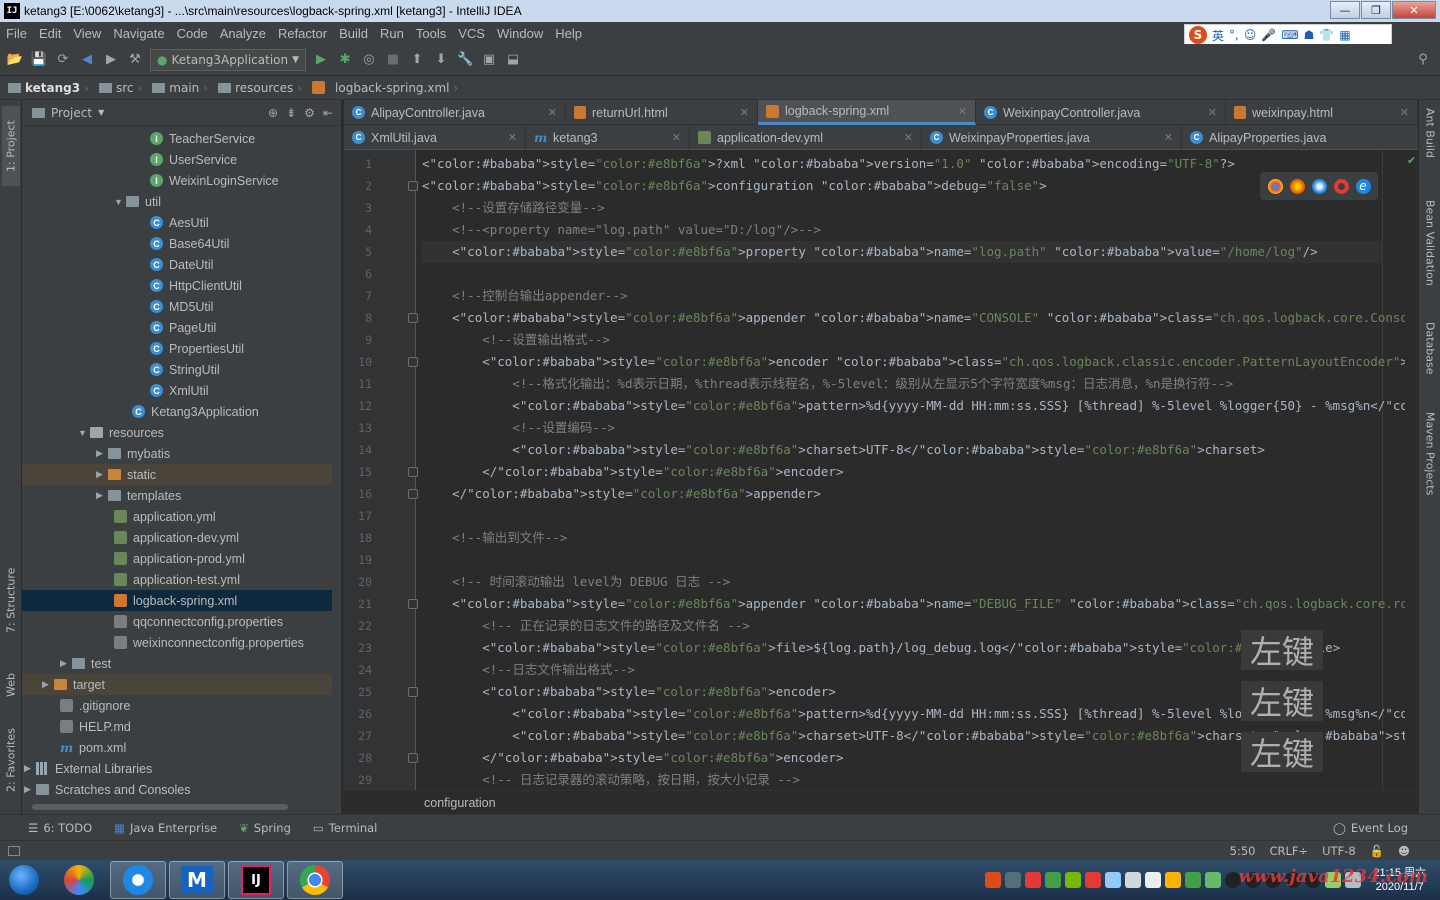 This screenshot has width=1440, height=900. Describe the element at coordinates (1133, 880) in the screenshot. I see `usb-icon` at that location.